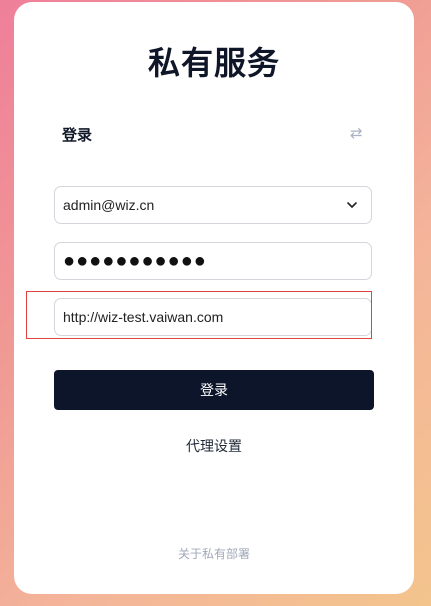 This screenshot has height=606, width=431. What do you see at coordinates (77, 135) in the screenshot?
I see `login-section-header: 登录` at bounding box center [77, 135].